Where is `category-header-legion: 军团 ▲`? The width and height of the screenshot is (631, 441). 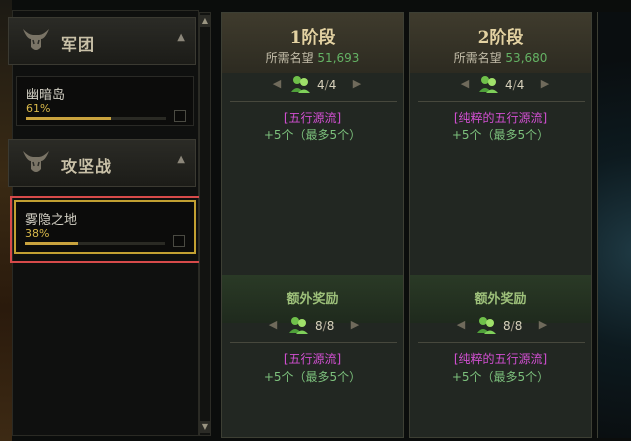
category-header-legion: 军团 ▲ is located at coordinates (102, 41).